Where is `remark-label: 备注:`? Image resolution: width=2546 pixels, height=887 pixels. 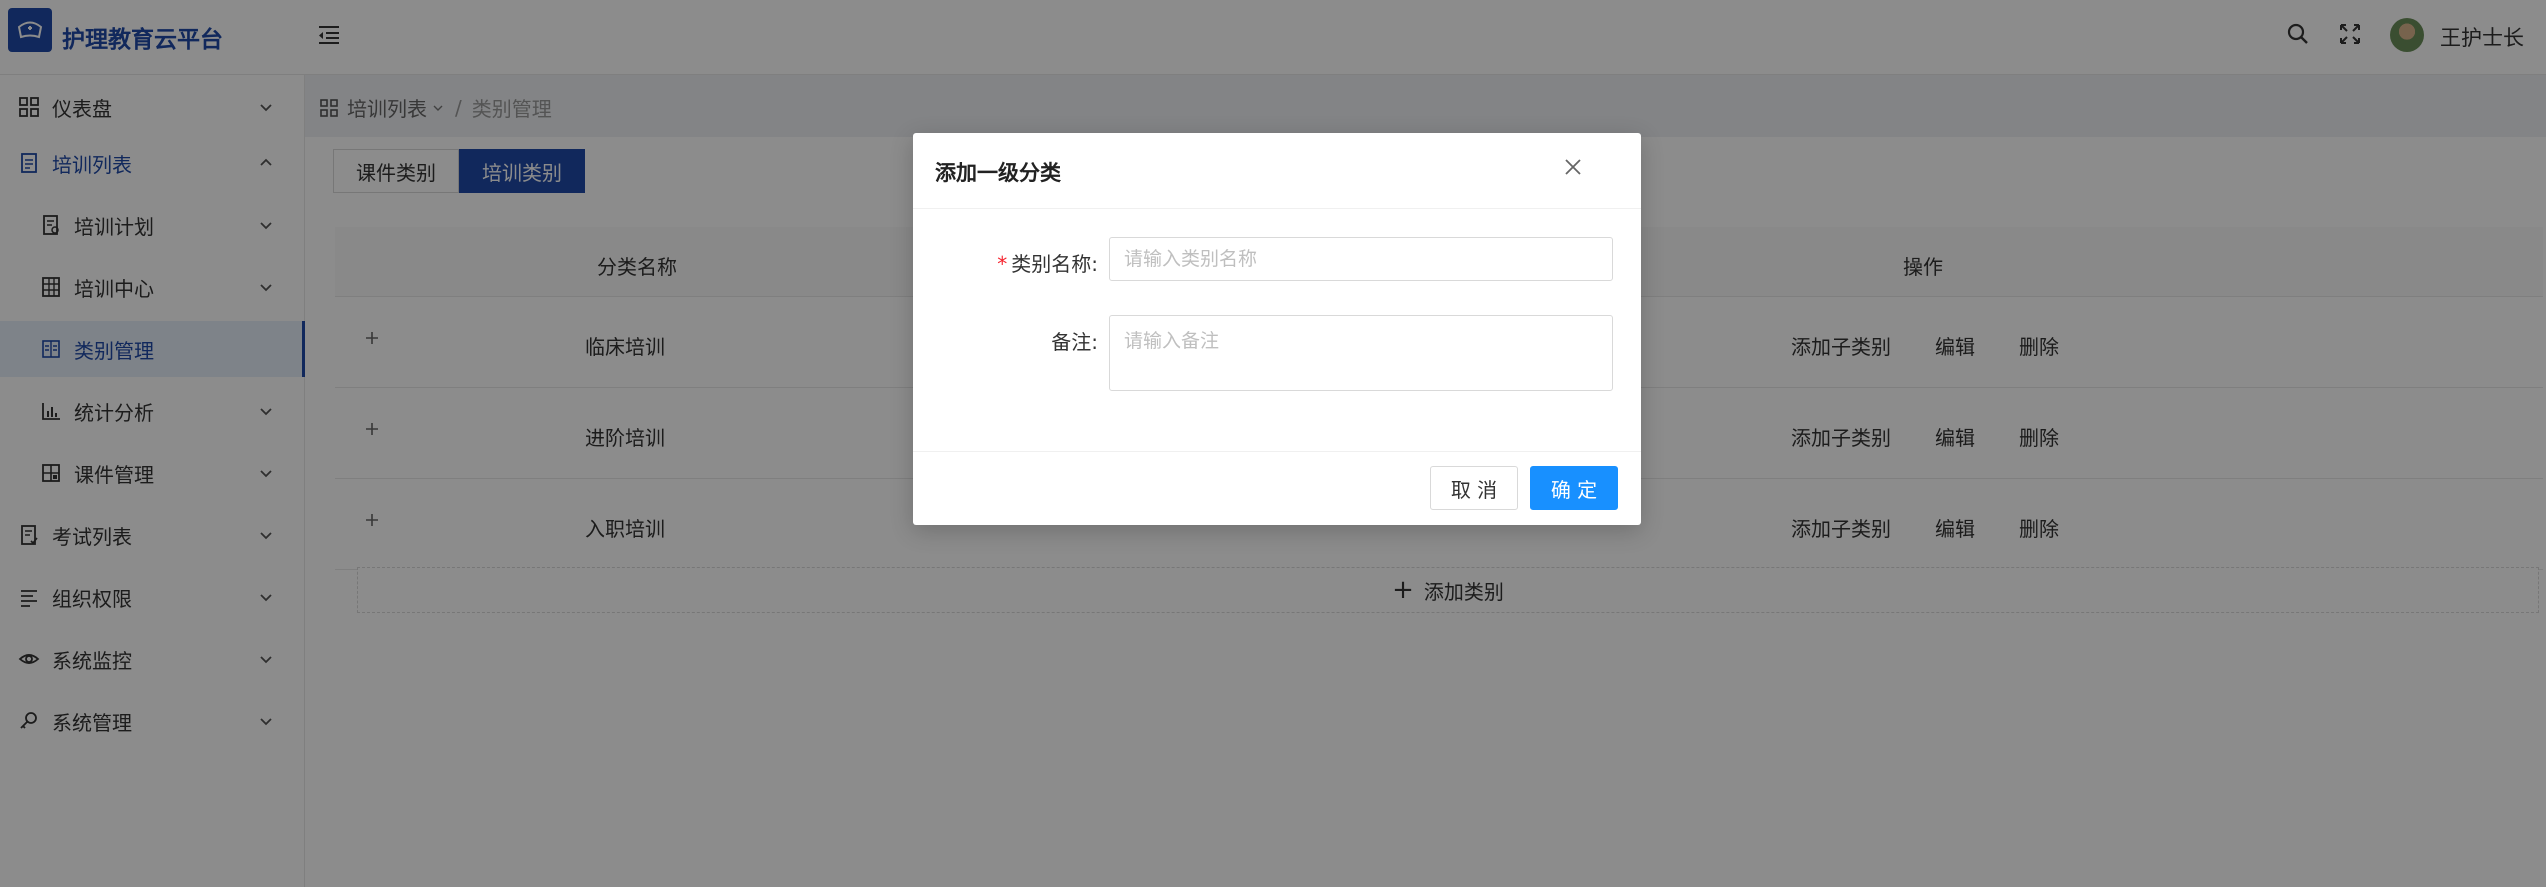
remark-label: 备注: is located at coordinates (1074, 342).